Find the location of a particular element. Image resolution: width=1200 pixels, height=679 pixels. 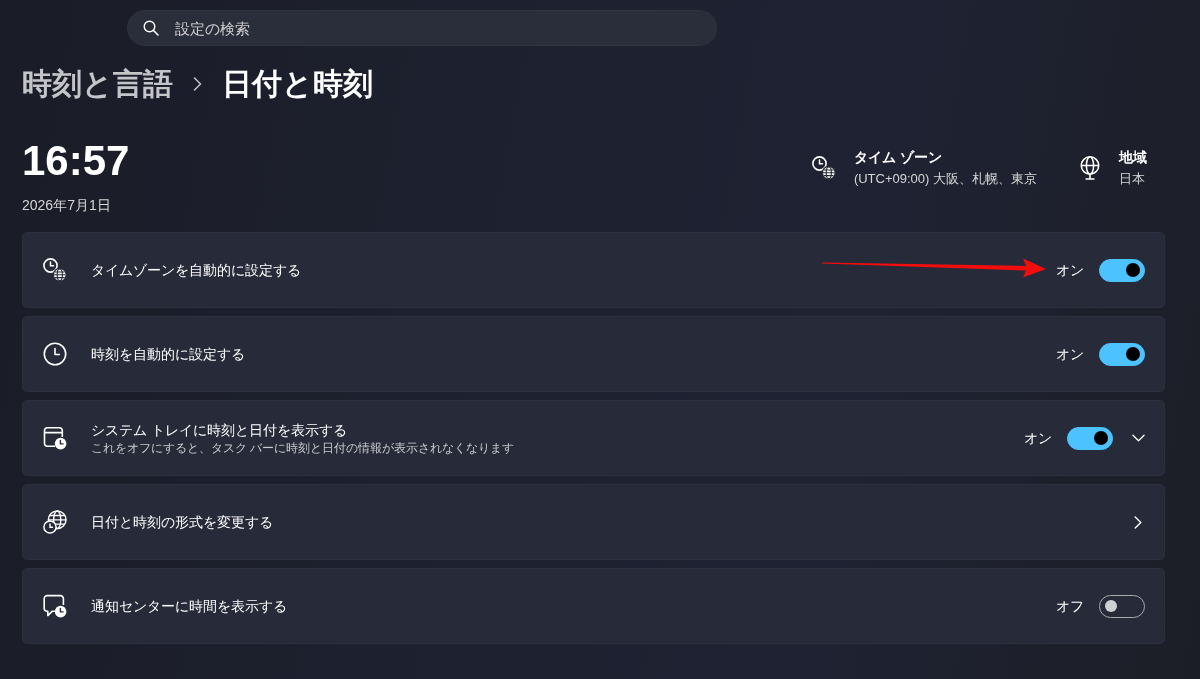

search-field: 設定の検索 is located at coordinates (422, 28).